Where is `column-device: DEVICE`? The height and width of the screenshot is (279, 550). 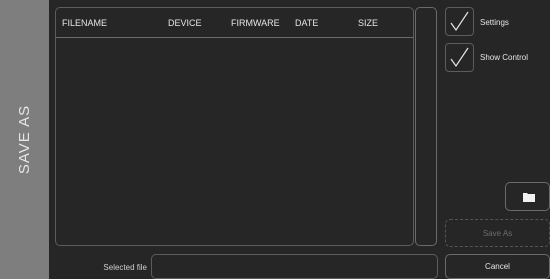
column-device: DEVICE is located at coordinates (185, 23).